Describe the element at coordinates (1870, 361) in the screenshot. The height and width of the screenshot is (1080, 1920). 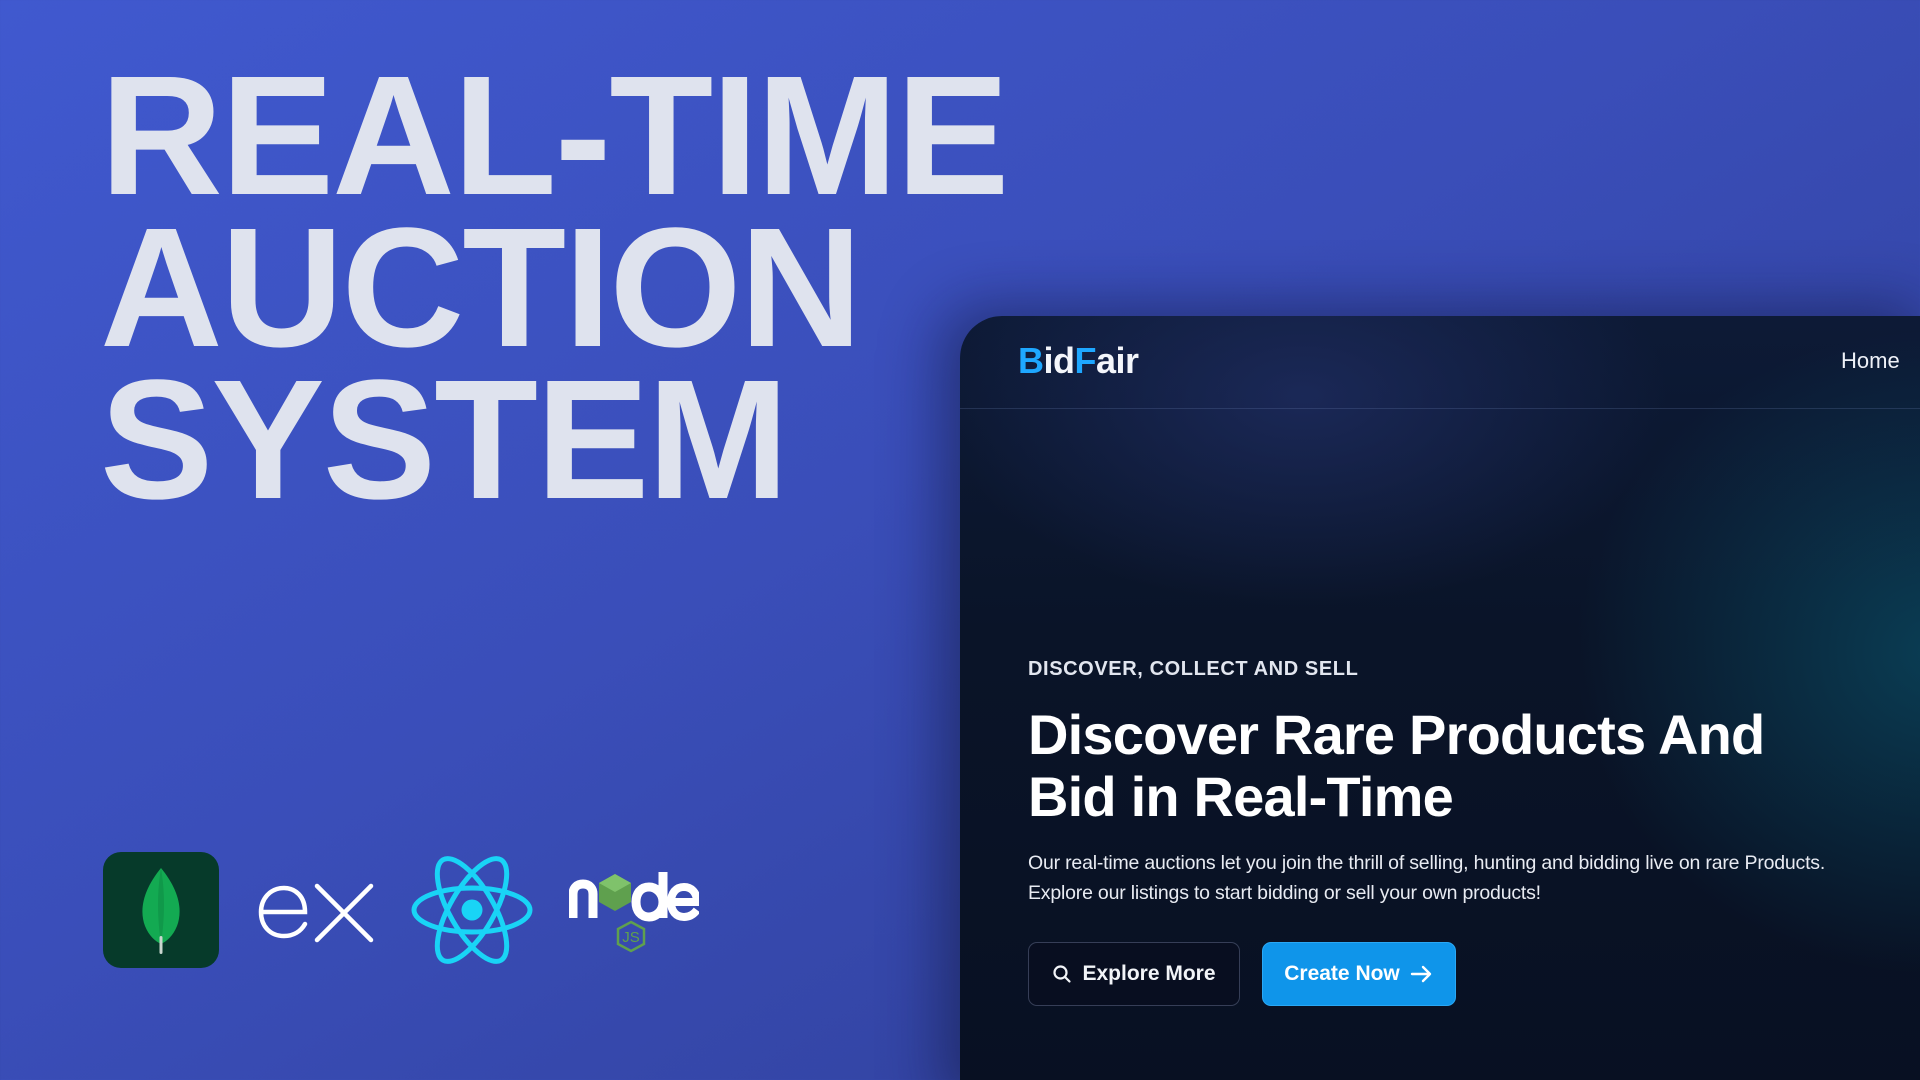
I see `nav-home-link: Home` at that location.